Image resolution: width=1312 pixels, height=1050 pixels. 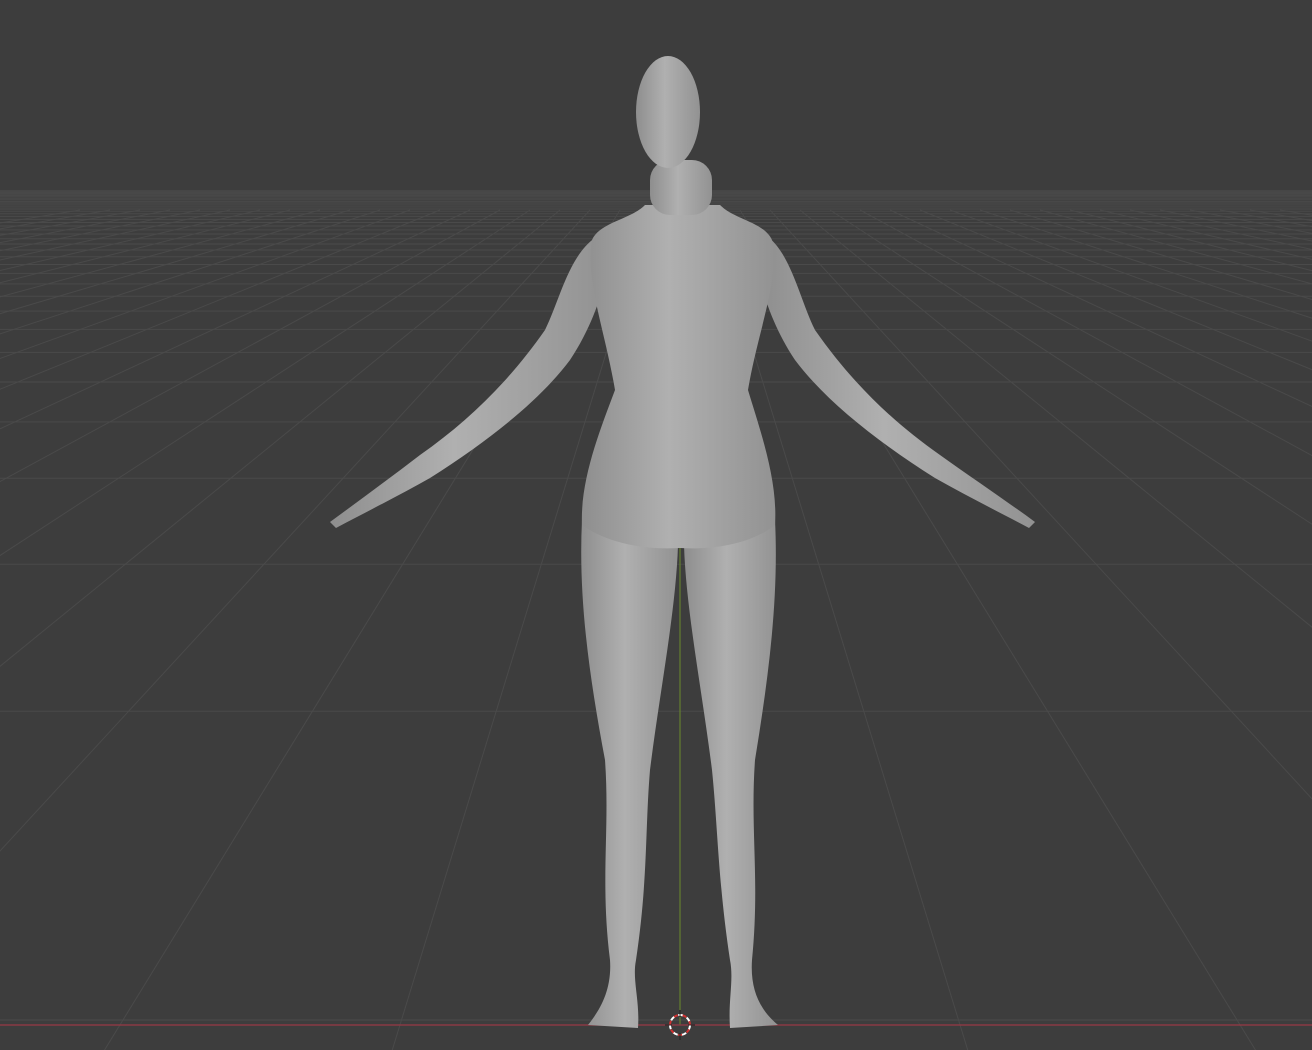 I want to click on torso, so click(x=678, y=377).